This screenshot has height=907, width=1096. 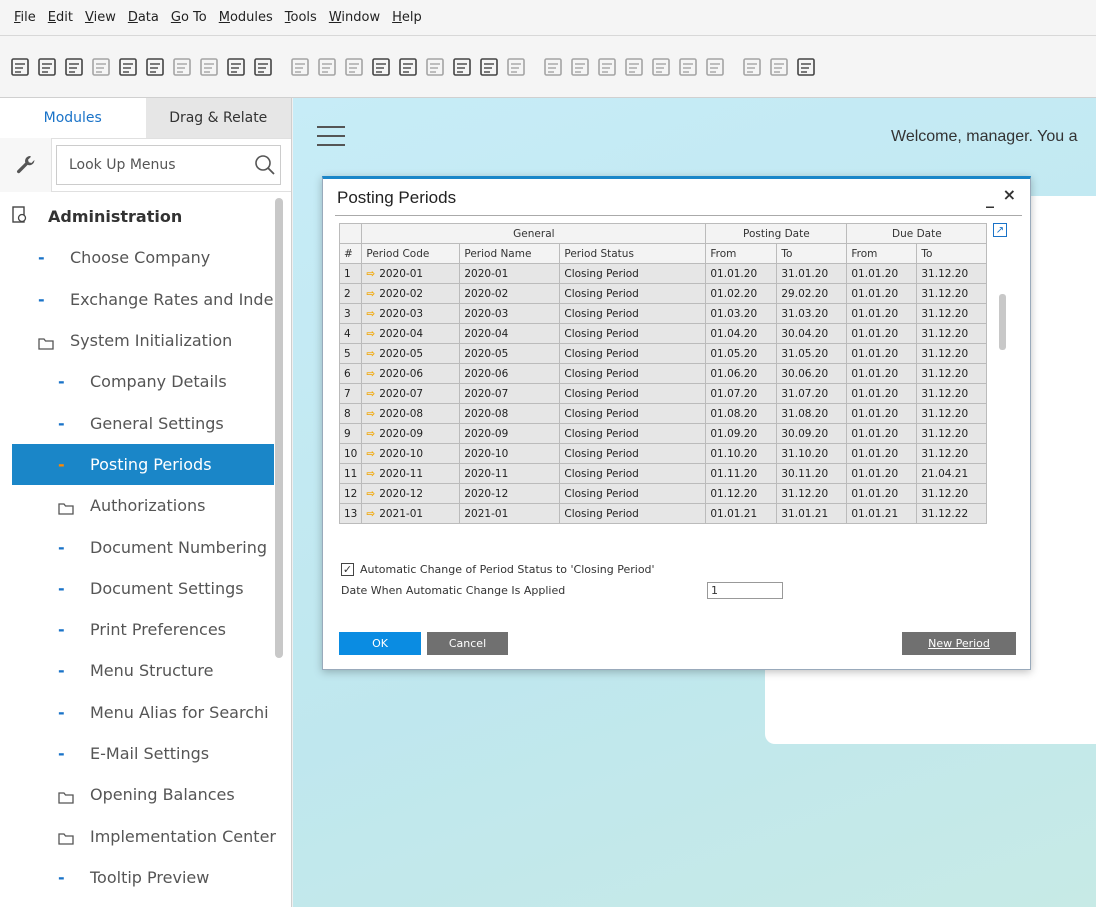 I want to click on sms-icon, so click(x=100, y=66).